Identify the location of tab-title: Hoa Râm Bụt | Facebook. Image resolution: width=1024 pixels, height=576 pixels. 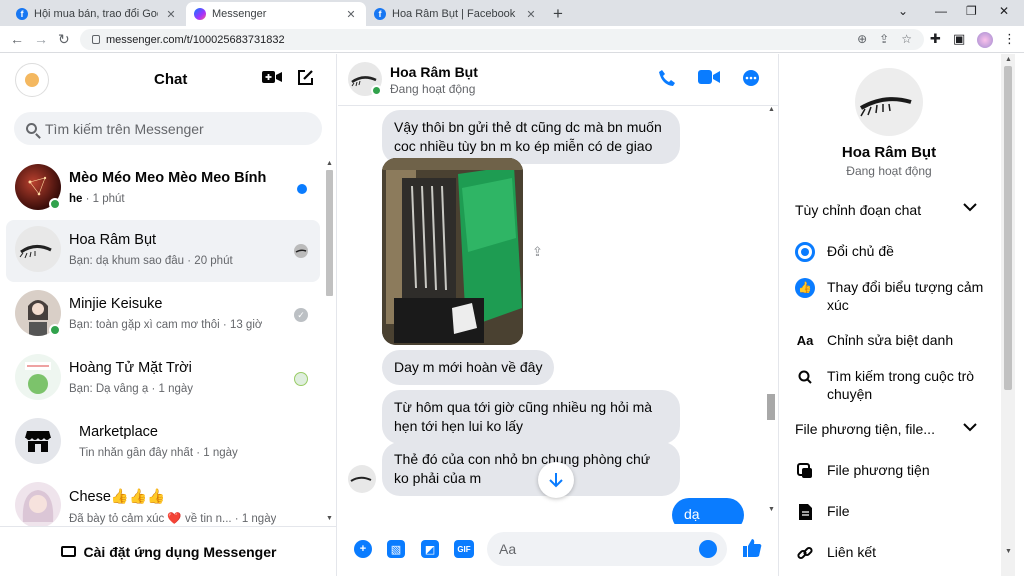
(454, 14).